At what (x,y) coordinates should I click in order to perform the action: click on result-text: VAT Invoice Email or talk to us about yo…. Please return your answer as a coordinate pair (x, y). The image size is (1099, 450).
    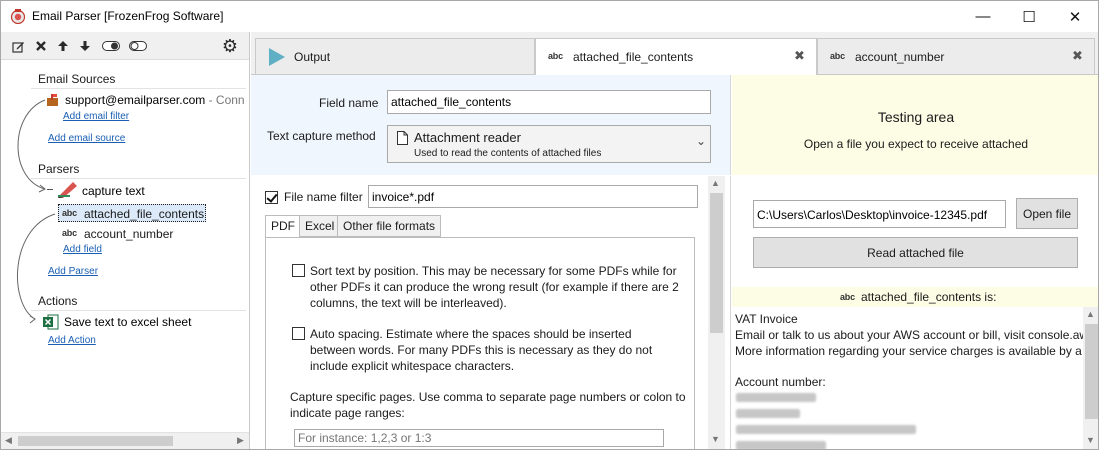
    Looking at the image, I should click on (907, 378).